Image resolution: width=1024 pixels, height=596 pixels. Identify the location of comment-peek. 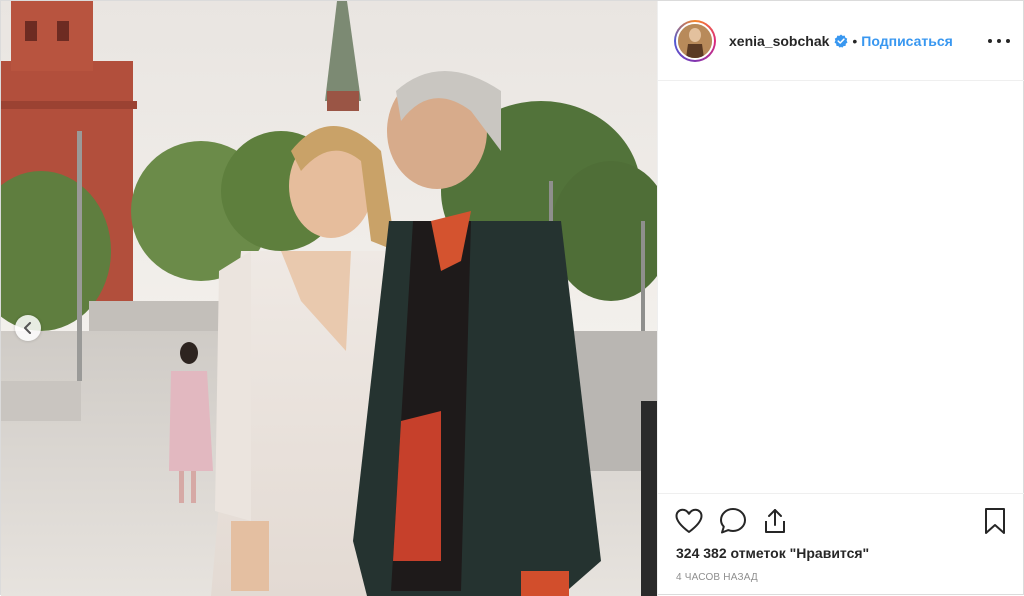
(749, 84).